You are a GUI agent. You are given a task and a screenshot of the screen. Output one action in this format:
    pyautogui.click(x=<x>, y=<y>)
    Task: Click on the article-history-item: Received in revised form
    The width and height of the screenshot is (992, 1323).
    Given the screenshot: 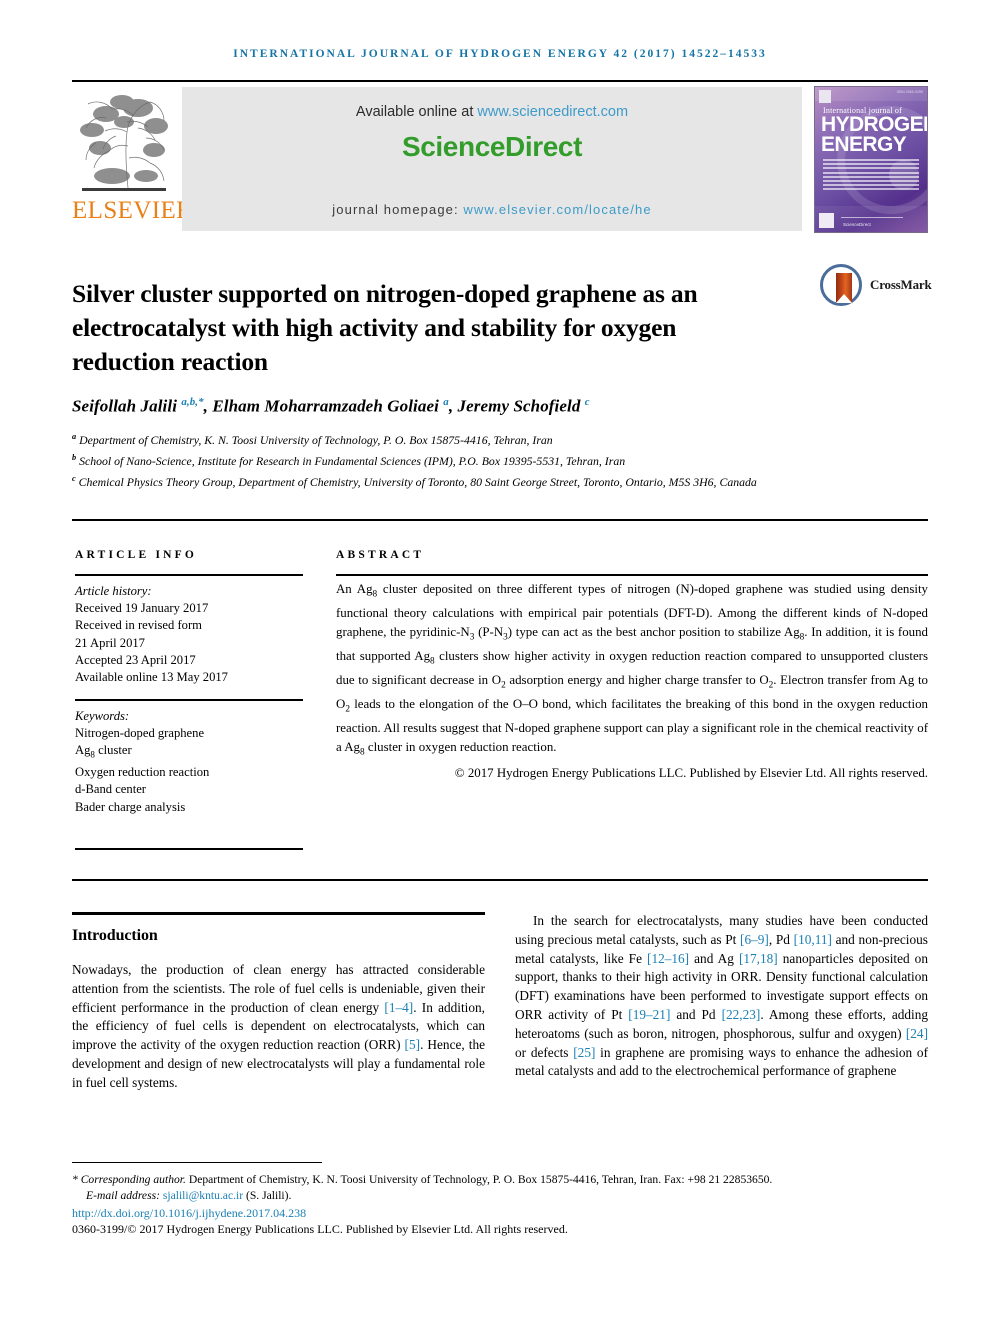 What is the action you would take?
    pyautogui.click(x=138, y=625)
    